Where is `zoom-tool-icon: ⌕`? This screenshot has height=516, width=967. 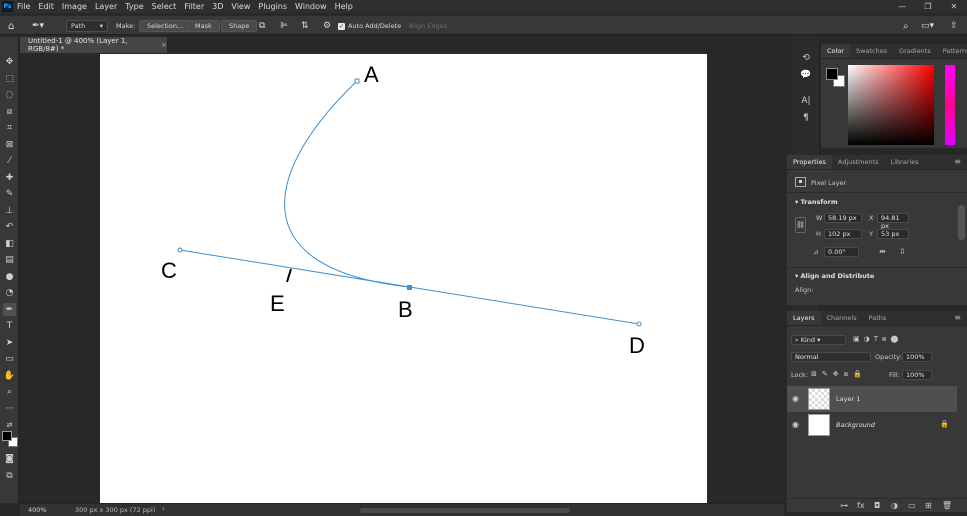
zoom-tool-icon: ⌕ is located at coordinates (9, 391).